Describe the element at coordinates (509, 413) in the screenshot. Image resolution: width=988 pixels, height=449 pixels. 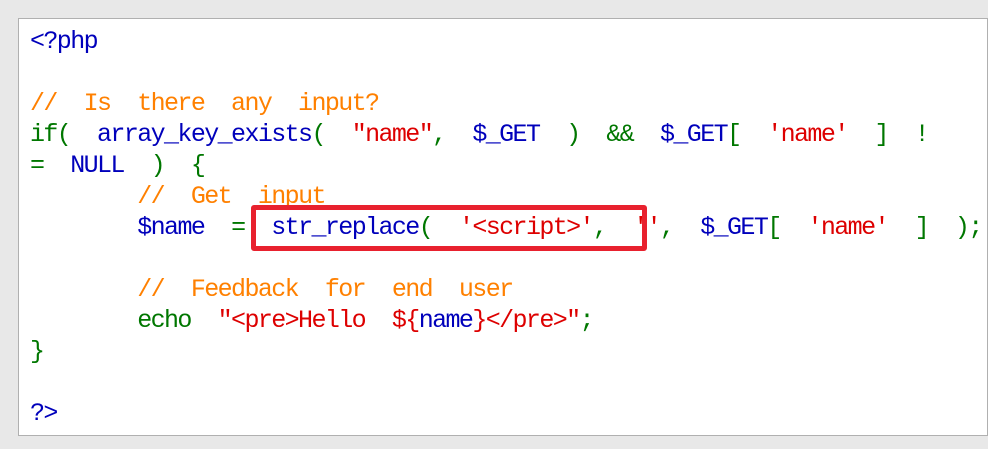
I see `code-line: ?>` at that location.